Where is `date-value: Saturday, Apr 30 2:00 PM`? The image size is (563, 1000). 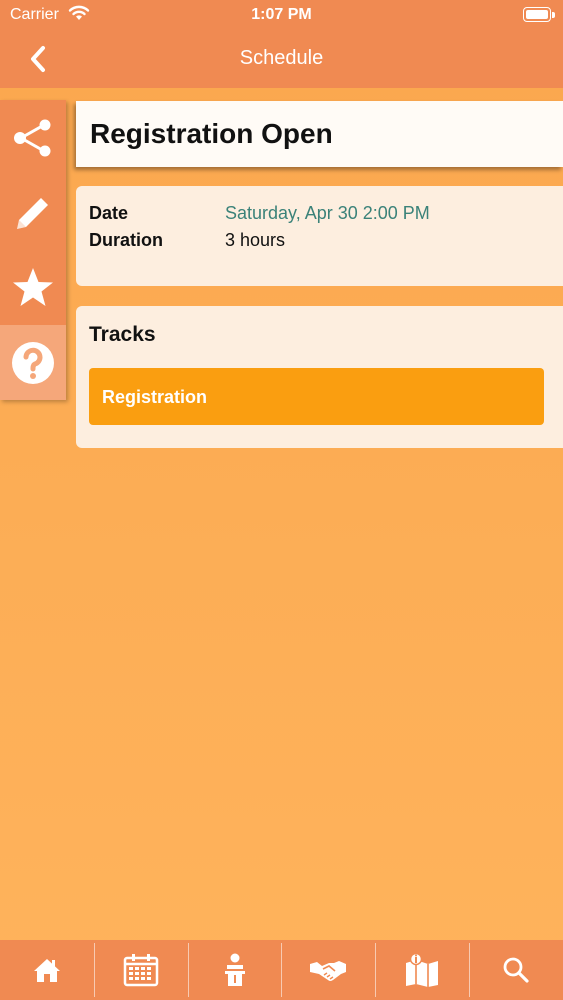
date-value: Saturday, Apr 30 2:00 PM is located at coordinates (327, 213).